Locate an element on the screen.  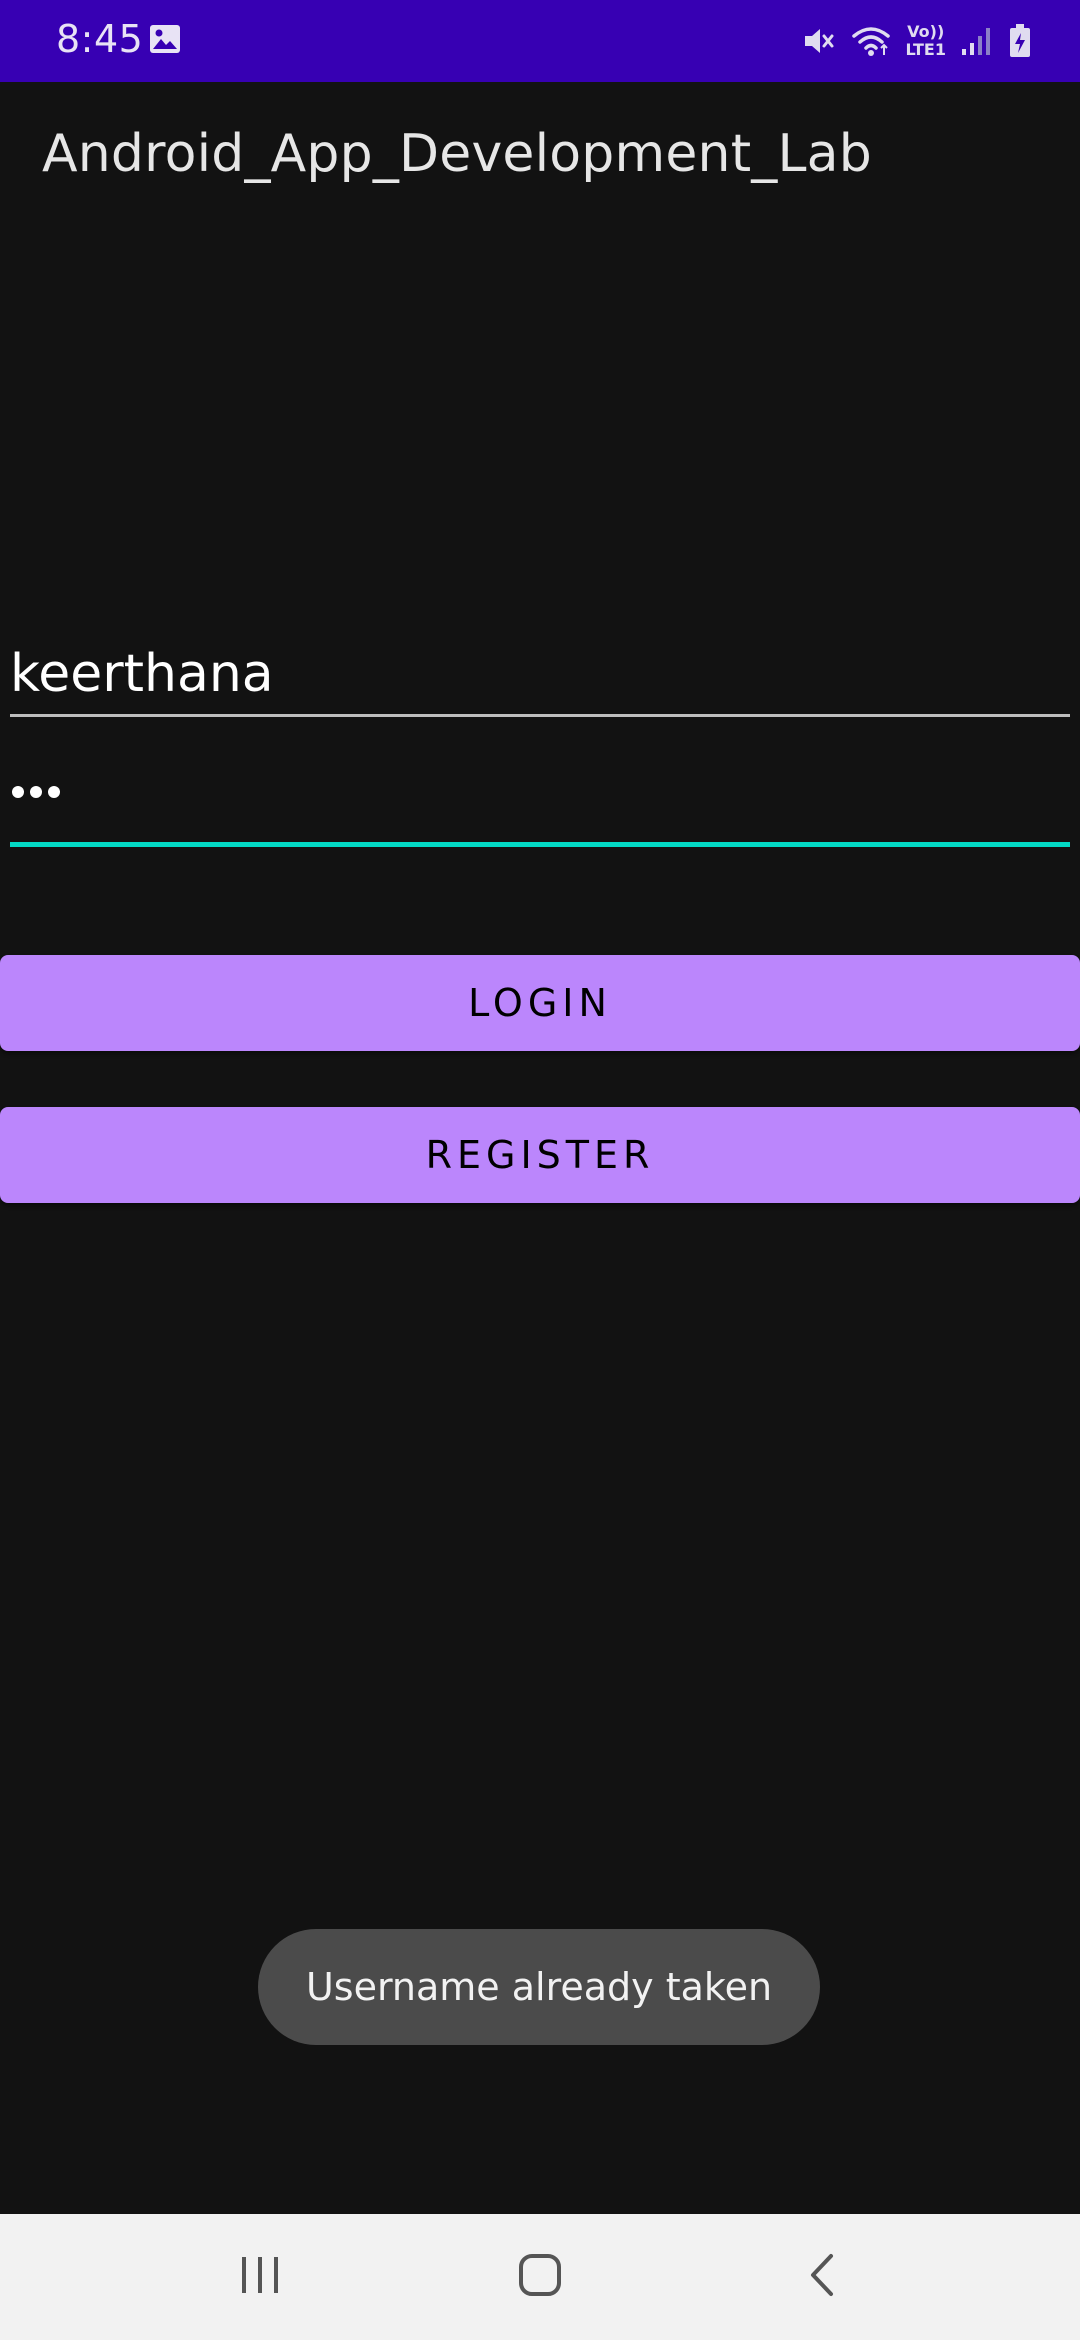
mute-icon is located at coordinates (819, 41).